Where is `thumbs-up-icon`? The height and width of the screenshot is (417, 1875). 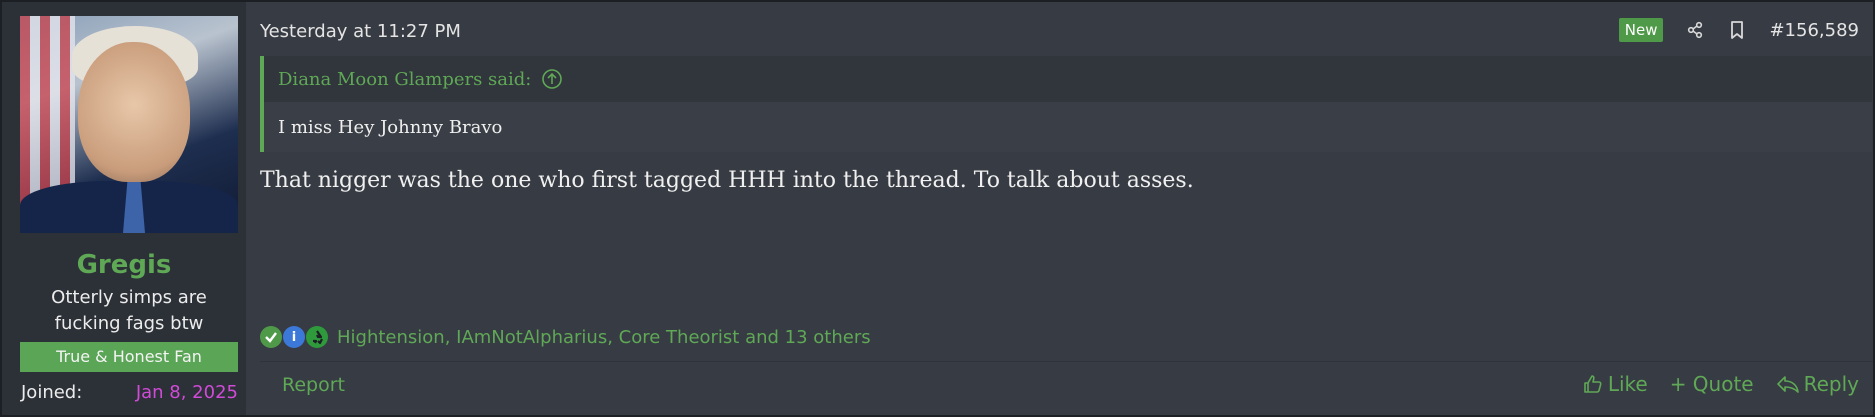
thumbs-up-icon is located at coordinates (1593, 384).